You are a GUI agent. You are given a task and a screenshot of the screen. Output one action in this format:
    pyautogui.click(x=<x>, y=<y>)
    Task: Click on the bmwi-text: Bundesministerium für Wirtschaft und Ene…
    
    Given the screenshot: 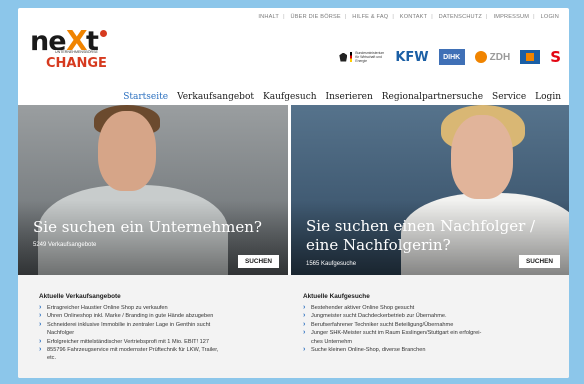 What is the action you would take?
    pyautogui.click(x=370, y=57)
    